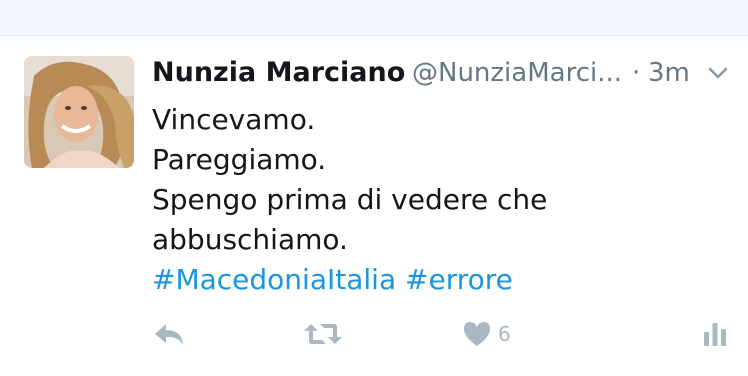  What do you see at coordinates (278, 73) in the screenshot?
I see `display-name: Nunzia Marciano` at bounding box center [278, 73].